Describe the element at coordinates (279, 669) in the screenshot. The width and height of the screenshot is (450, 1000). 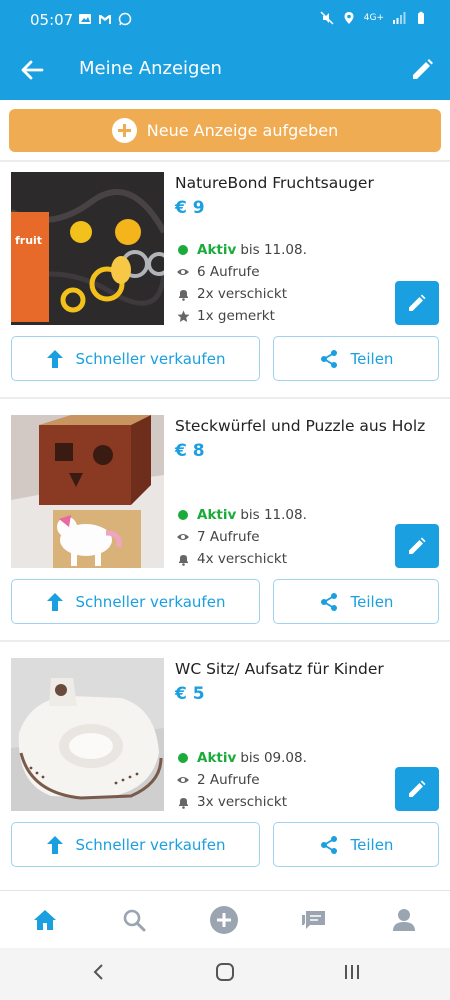
I see `listing-title: WC Sitz/ Aufsatz für Kinder` at that location.